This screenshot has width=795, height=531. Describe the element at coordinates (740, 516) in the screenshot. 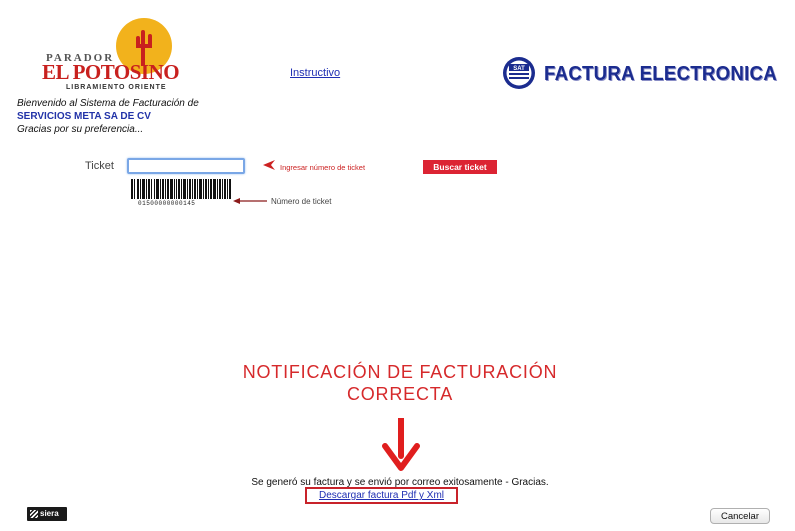

I see `cancel-button: Cancelar` at that location.